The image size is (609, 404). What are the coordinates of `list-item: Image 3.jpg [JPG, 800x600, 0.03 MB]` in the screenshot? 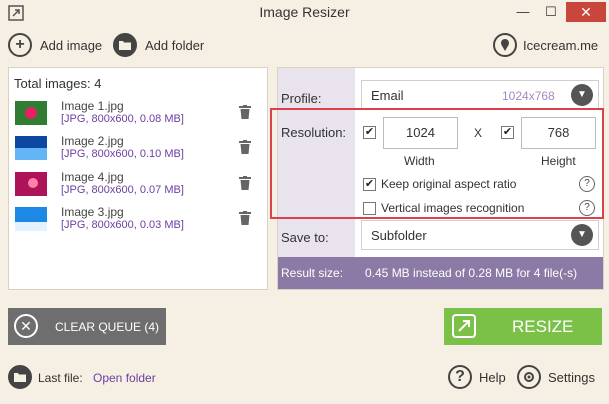 It's located at (138, 220).